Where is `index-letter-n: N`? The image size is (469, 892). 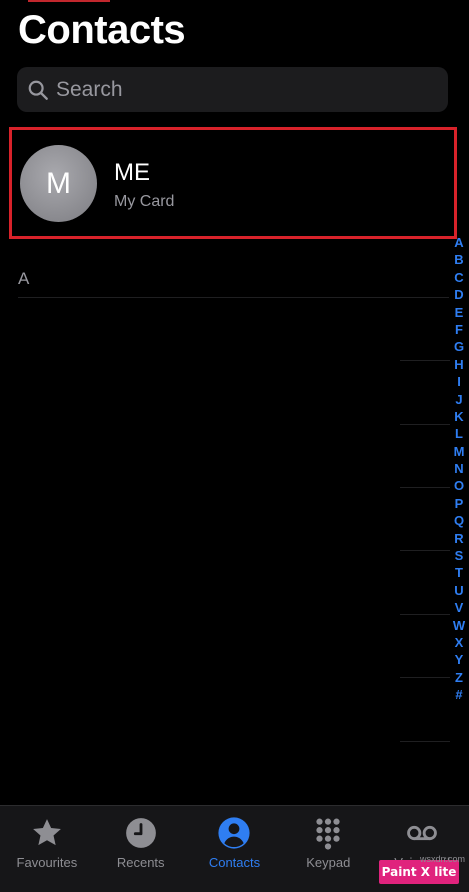 index-letter-n: N is located at coordinates (458, 468).